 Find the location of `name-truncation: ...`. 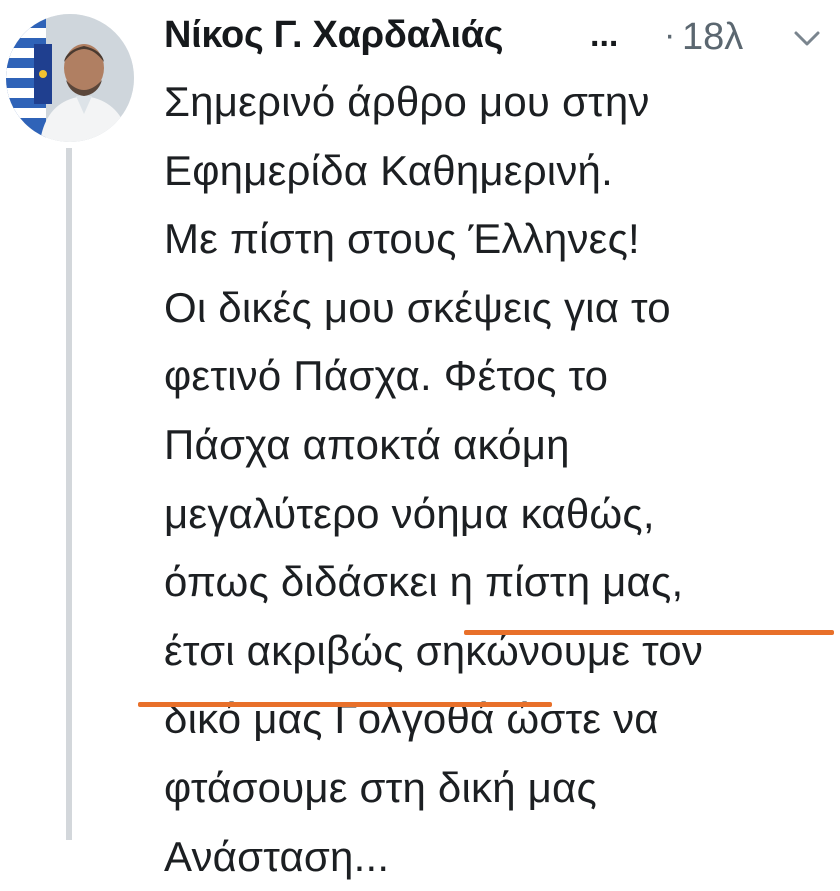

name-truncation: ... is located at coordinates (604, 35).